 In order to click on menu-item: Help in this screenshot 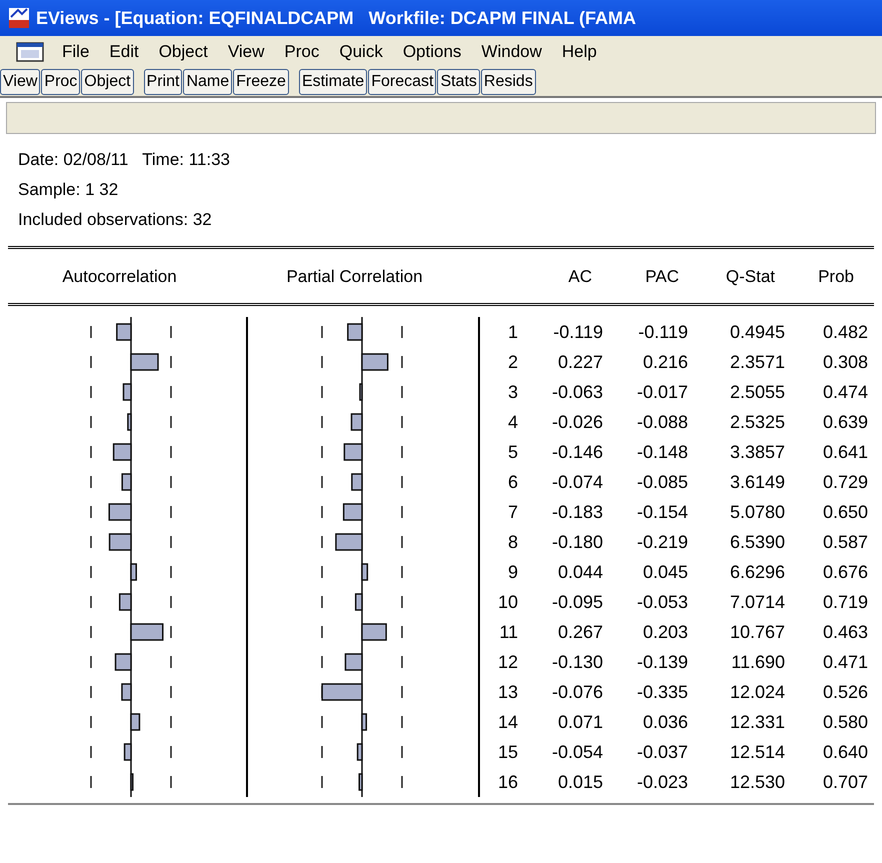, I will do `click(579, 52)`.